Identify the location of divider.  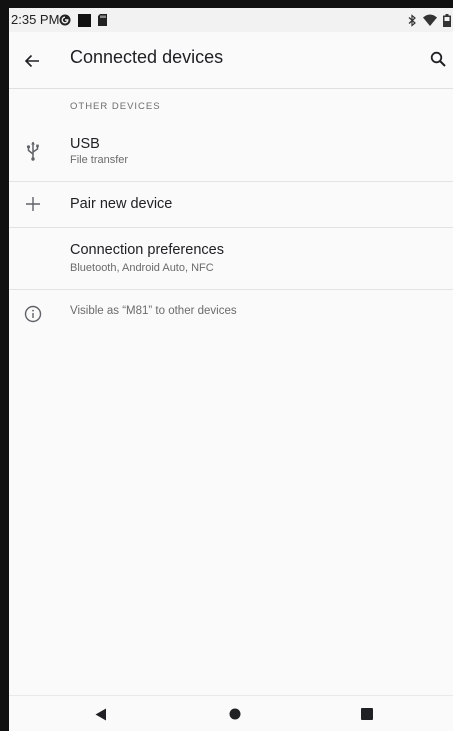
(231, 289).